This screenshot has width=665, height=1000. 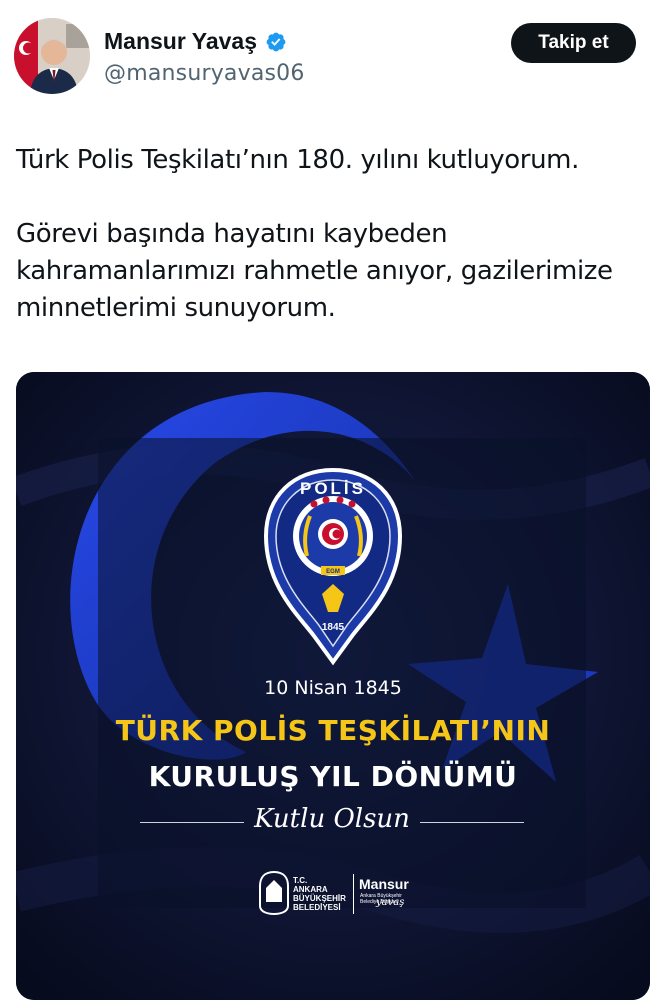 I want to click on abb-text: T.C. ANKARA BÜYÜKŞEHİR BELEDİYESİ, so click(x=319, y=894).